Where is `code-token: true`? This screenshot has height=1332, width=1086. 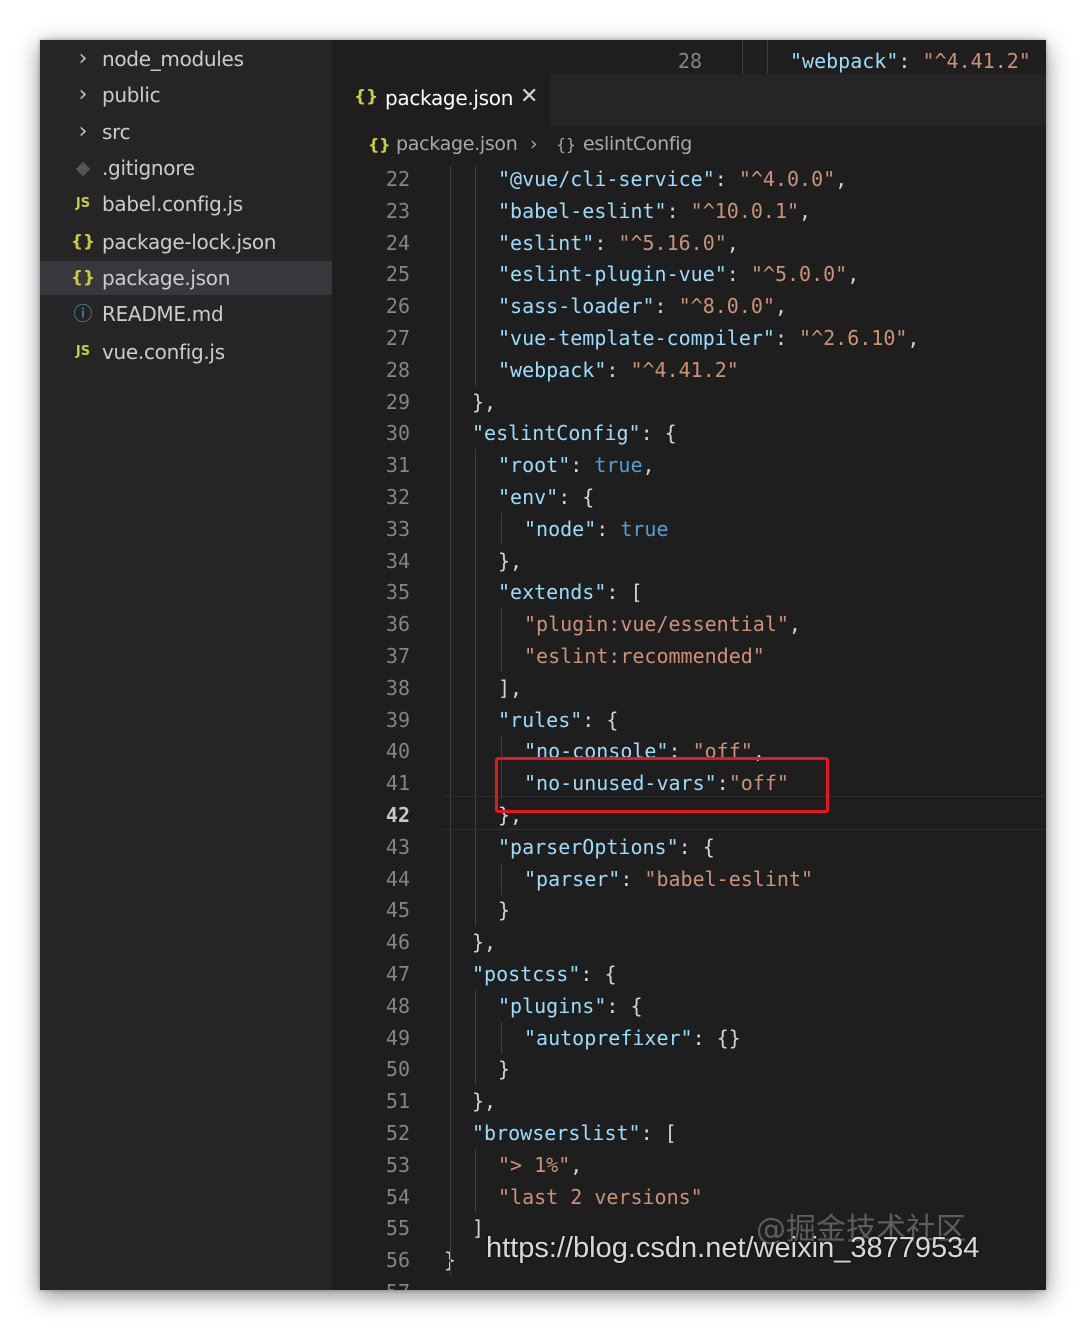 code-token: true is located at coordinates (644, 529).